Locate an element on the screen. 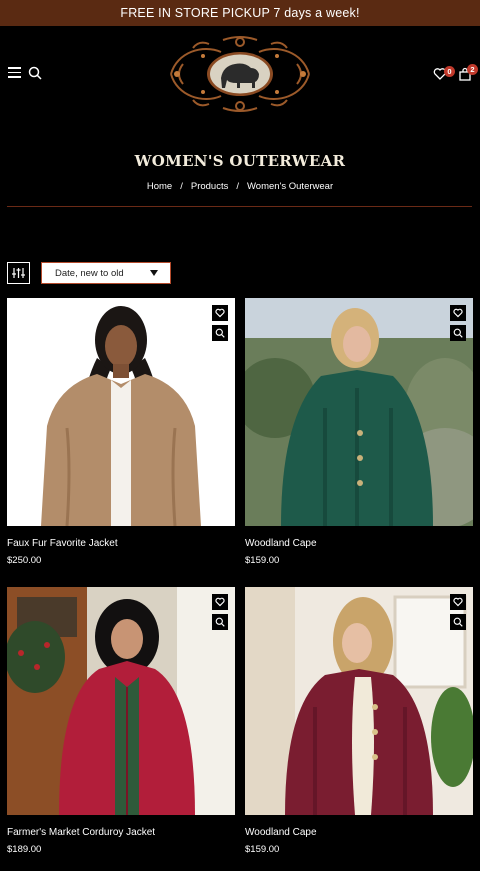  store-logo is located at coordinates (240, 74).